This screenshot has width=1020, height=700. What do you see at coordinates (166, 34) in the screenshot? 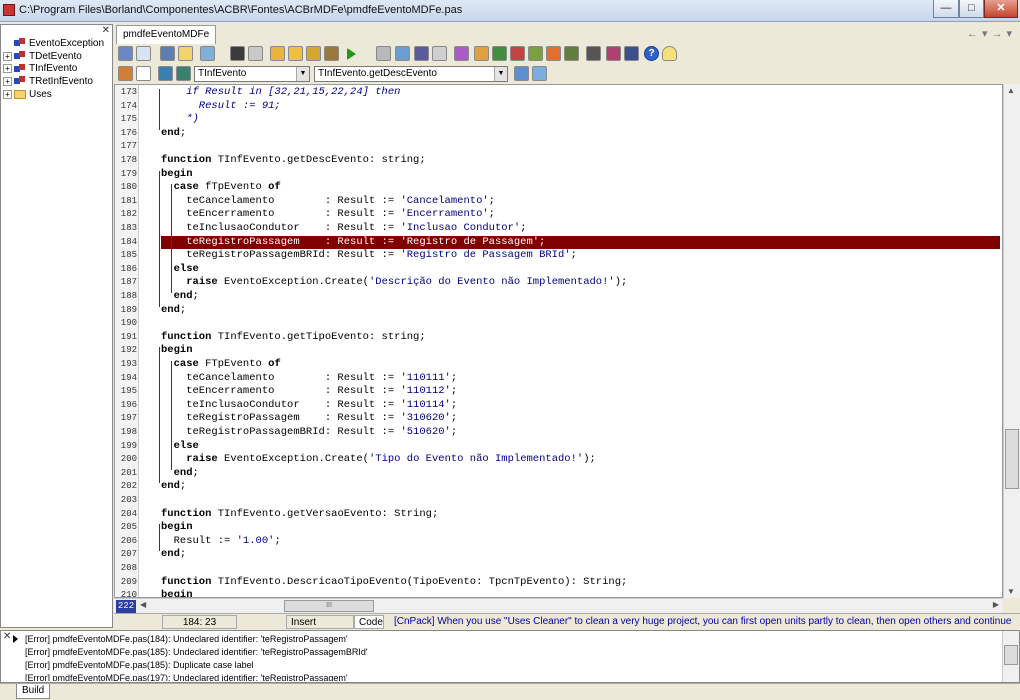
I see `tab-pmdfeeventomdfe: pmdfeEventoMDFe` at bounding box center [166, 34].